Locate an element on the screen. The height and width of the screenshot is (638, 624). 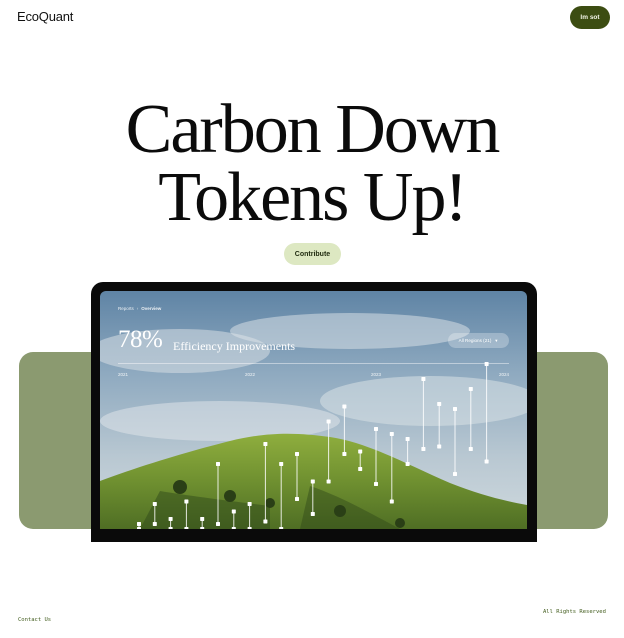
contribute-button: Contribute is located at coordinates (312, 254).